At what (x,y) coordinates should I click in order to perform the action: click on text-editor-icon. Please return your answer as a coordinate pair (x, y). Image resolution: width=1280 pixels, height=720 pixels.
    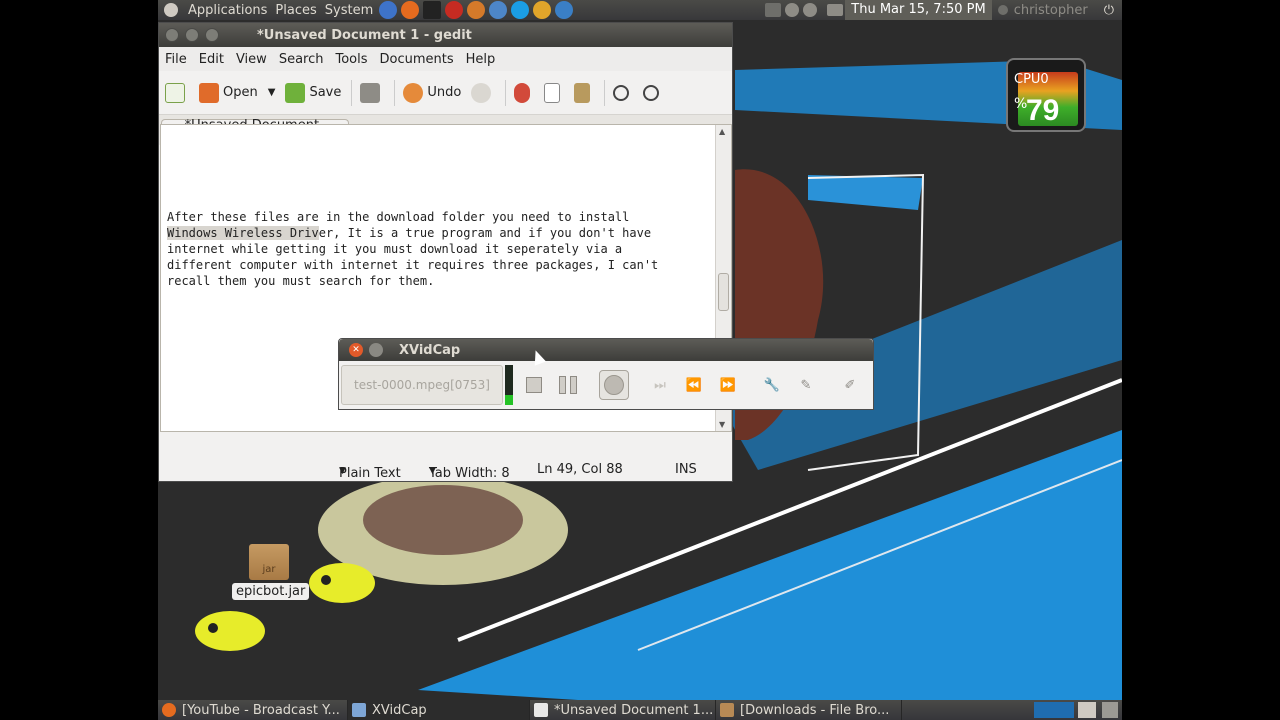
    Looking at the image, I should click on (541, 710).